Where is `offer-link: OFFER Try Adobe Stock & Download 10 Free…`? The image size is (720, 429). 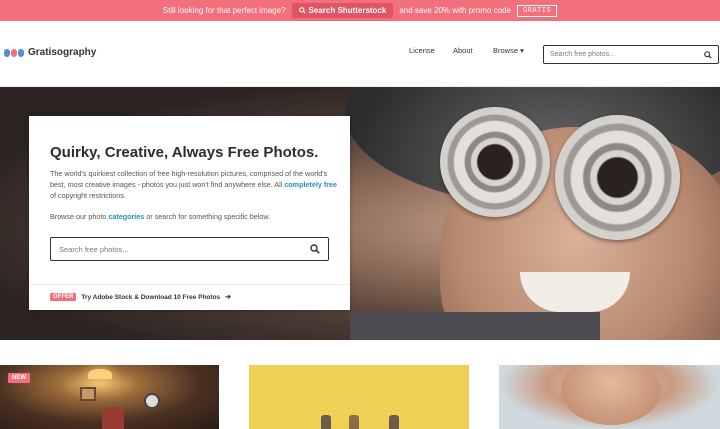 offer-link: OFFER Try Adobe Stock & Download 10 Free… is located at coordinates (140, 297).